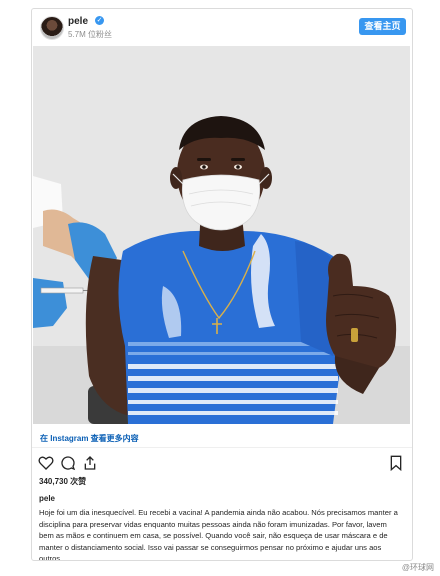 Image resolution: width=440 pixels, height=576 pixels. I want to click on like-count: 340,730 次赞, so click(63, 481).